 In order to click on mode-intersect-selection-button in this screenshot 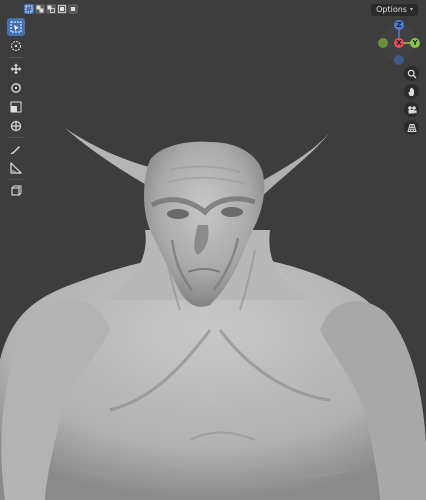, I will do `click(73, 9)`.